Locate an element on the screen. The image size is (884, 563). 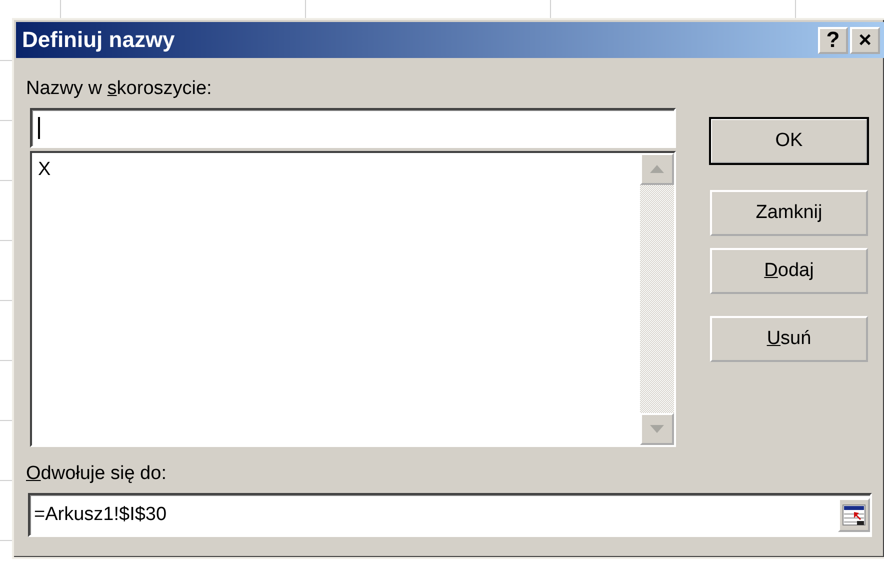
names-label: Nazwy w skoroszycie: is located at coordinates (119, 89).